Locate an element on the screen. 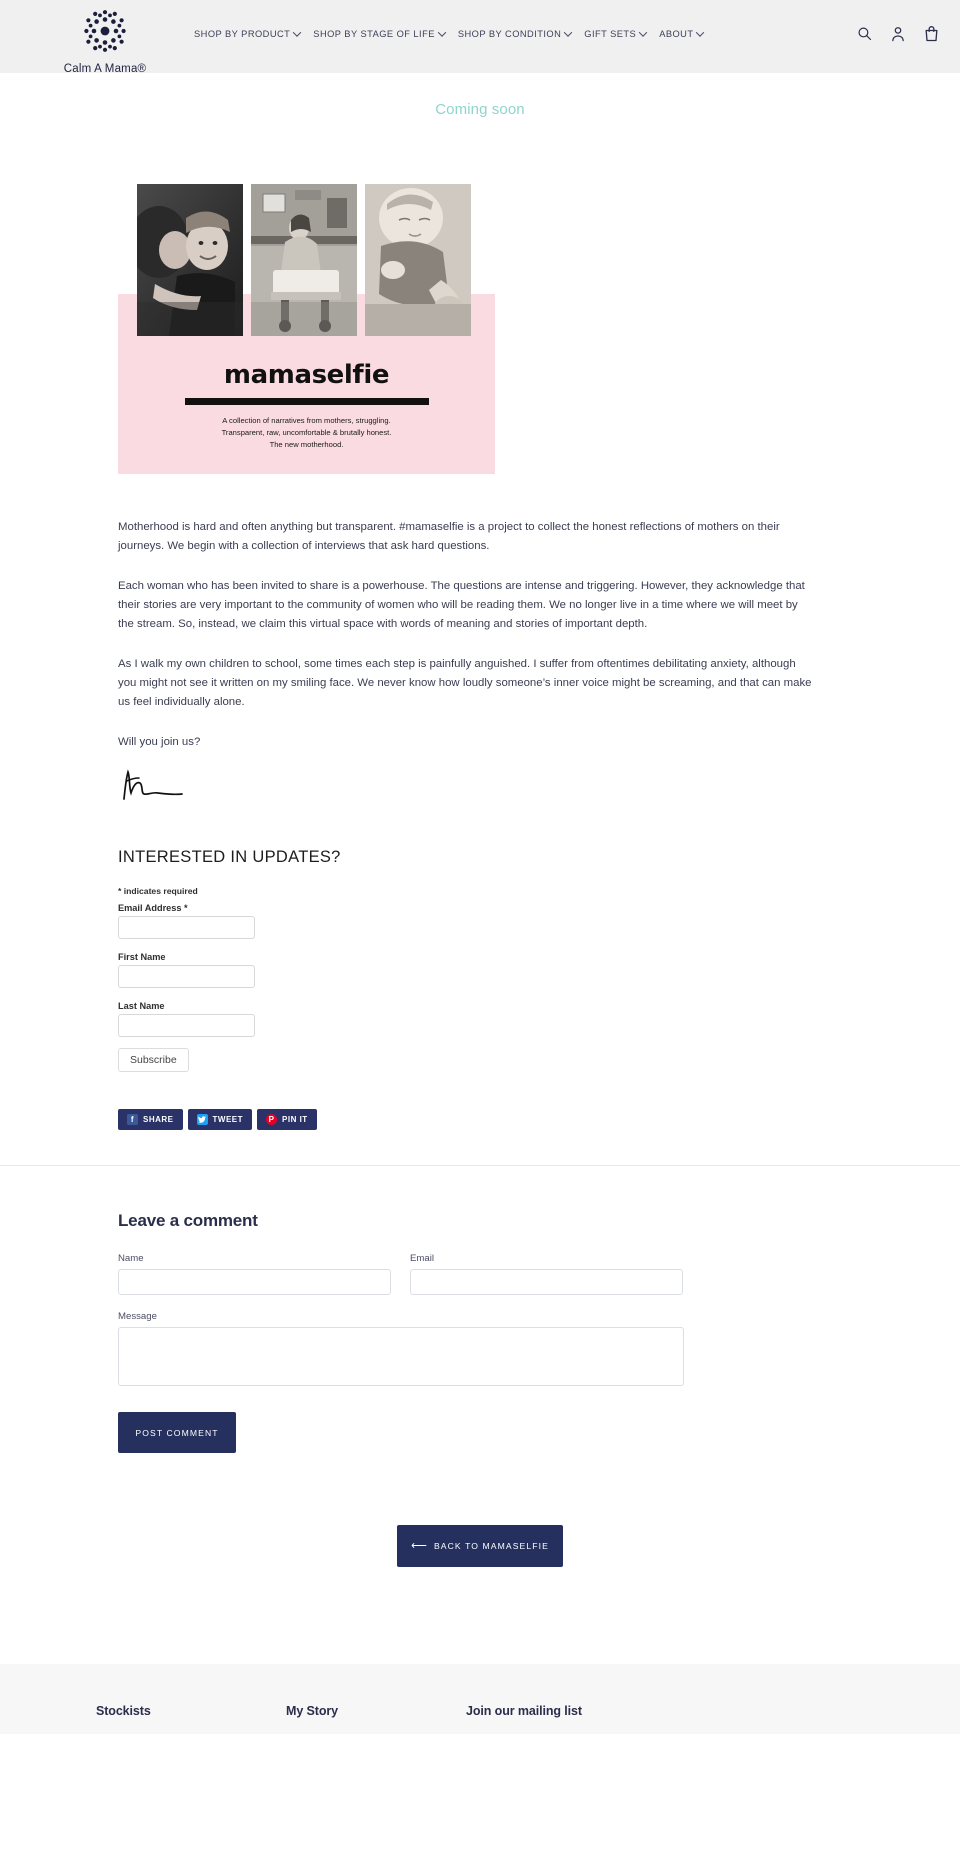 This screenshot has width=960, height=1875. comment-name-email-row: Name Email is located at coordinates (539, 1274).